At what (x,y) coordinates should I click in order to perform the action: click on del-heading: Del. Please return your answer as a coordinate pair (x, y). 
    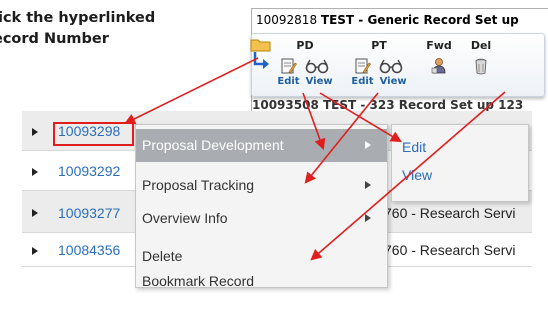
    Looking at the image, I should click on (481, 45).